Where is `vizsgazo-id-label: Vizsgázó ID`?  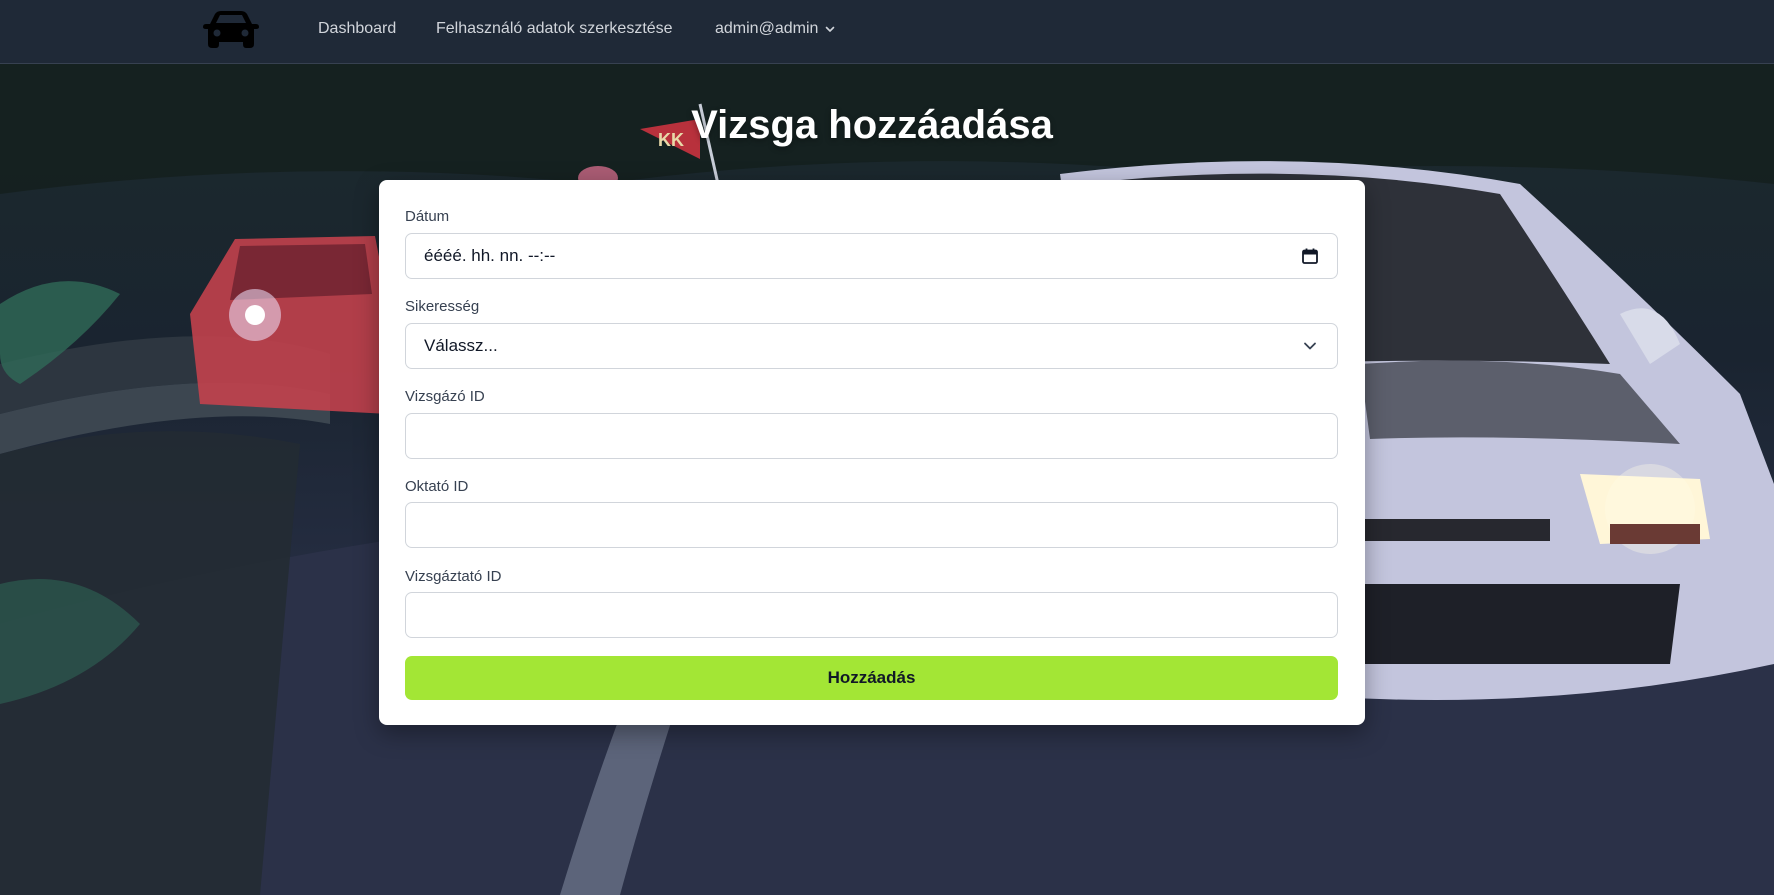
vizsgazo-id-label: Vizsgázó ID is located at coordinates (445, 396).